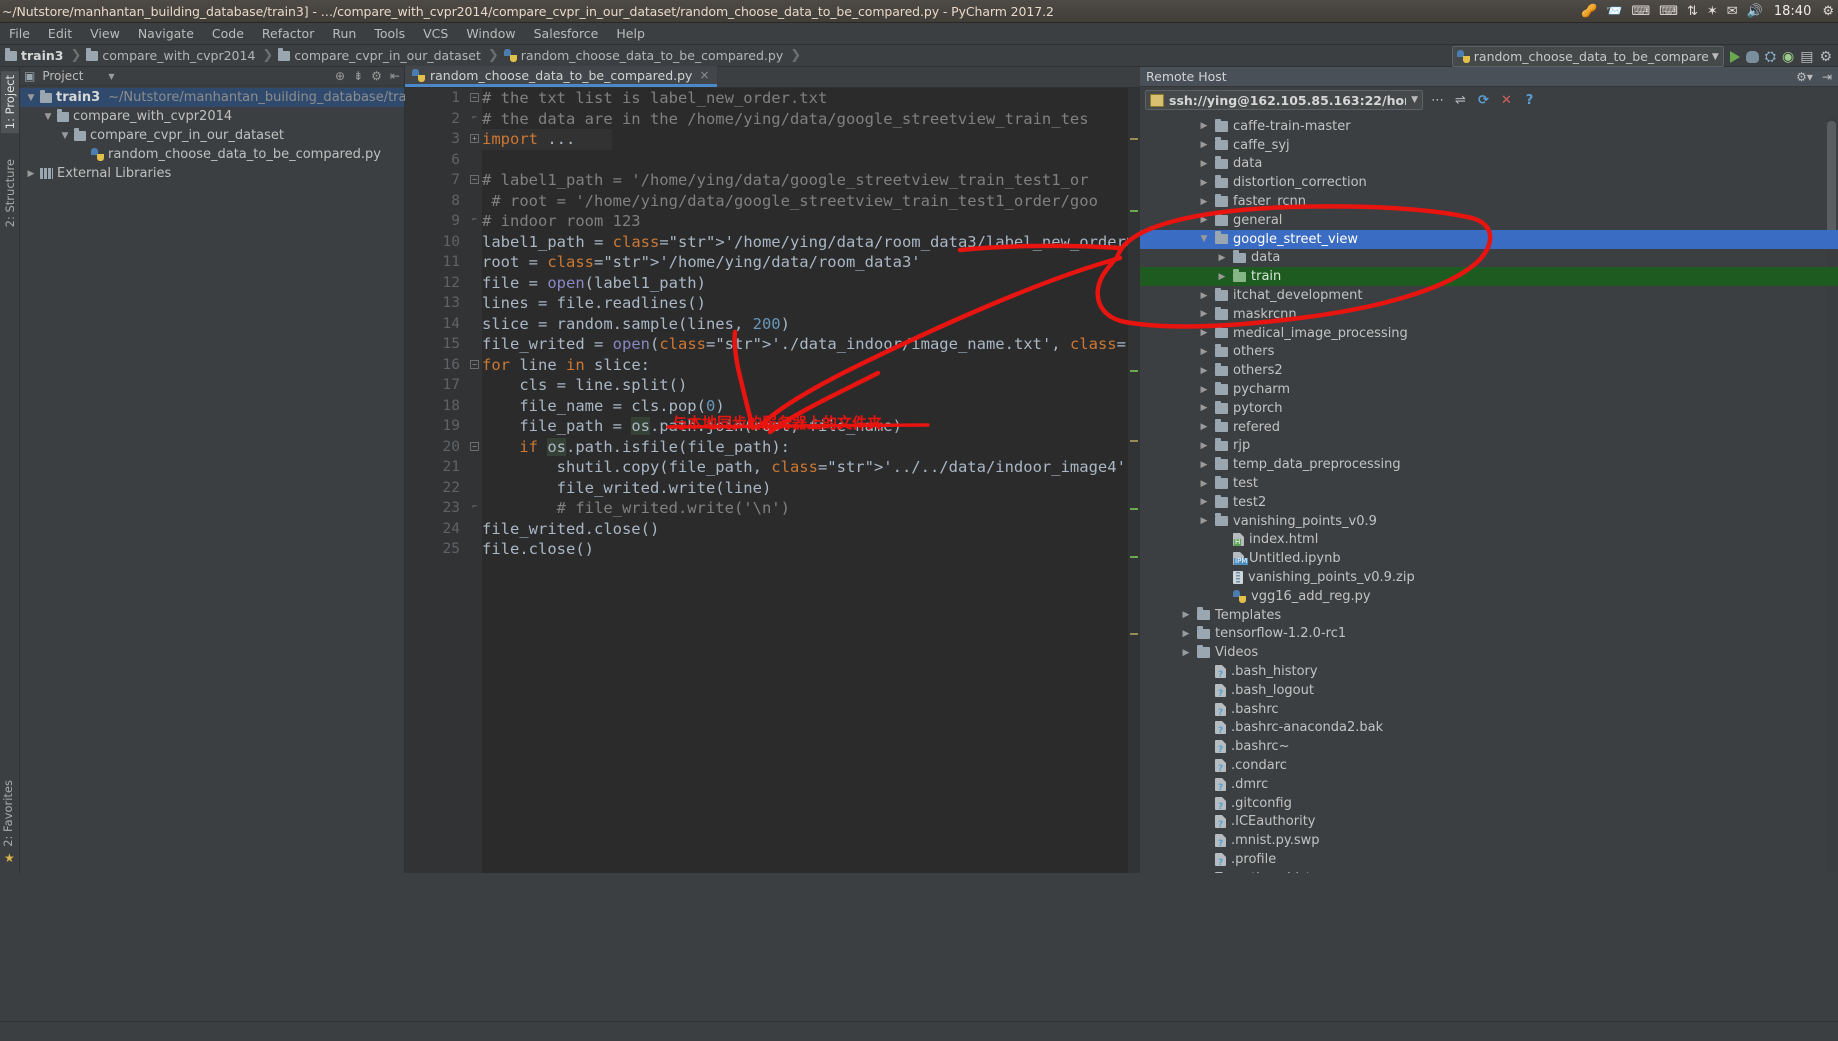  What do you see at coordinates (811, 508) in the screenshot?
I see `code-line: # file_writed.write('\n')` at bounding box center [811, 508].